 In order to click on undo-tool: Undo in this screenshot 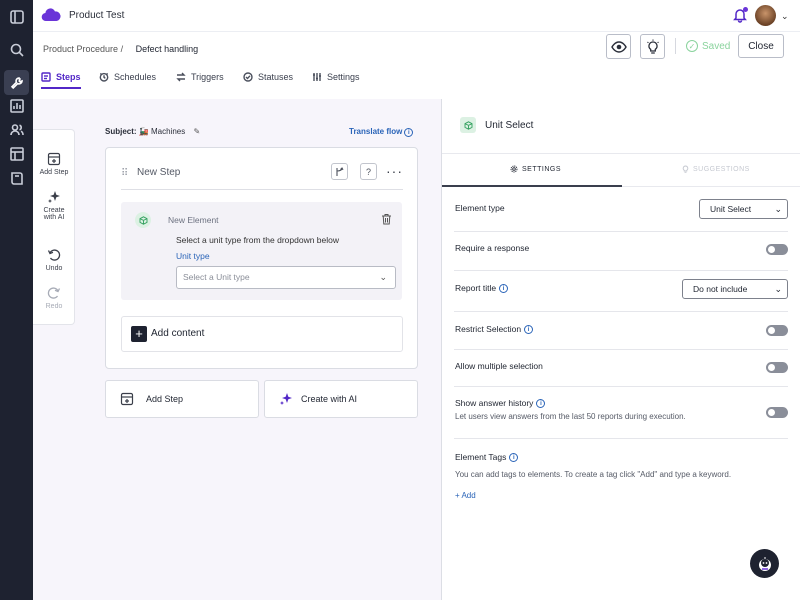, I will do `click(54, 260)`.